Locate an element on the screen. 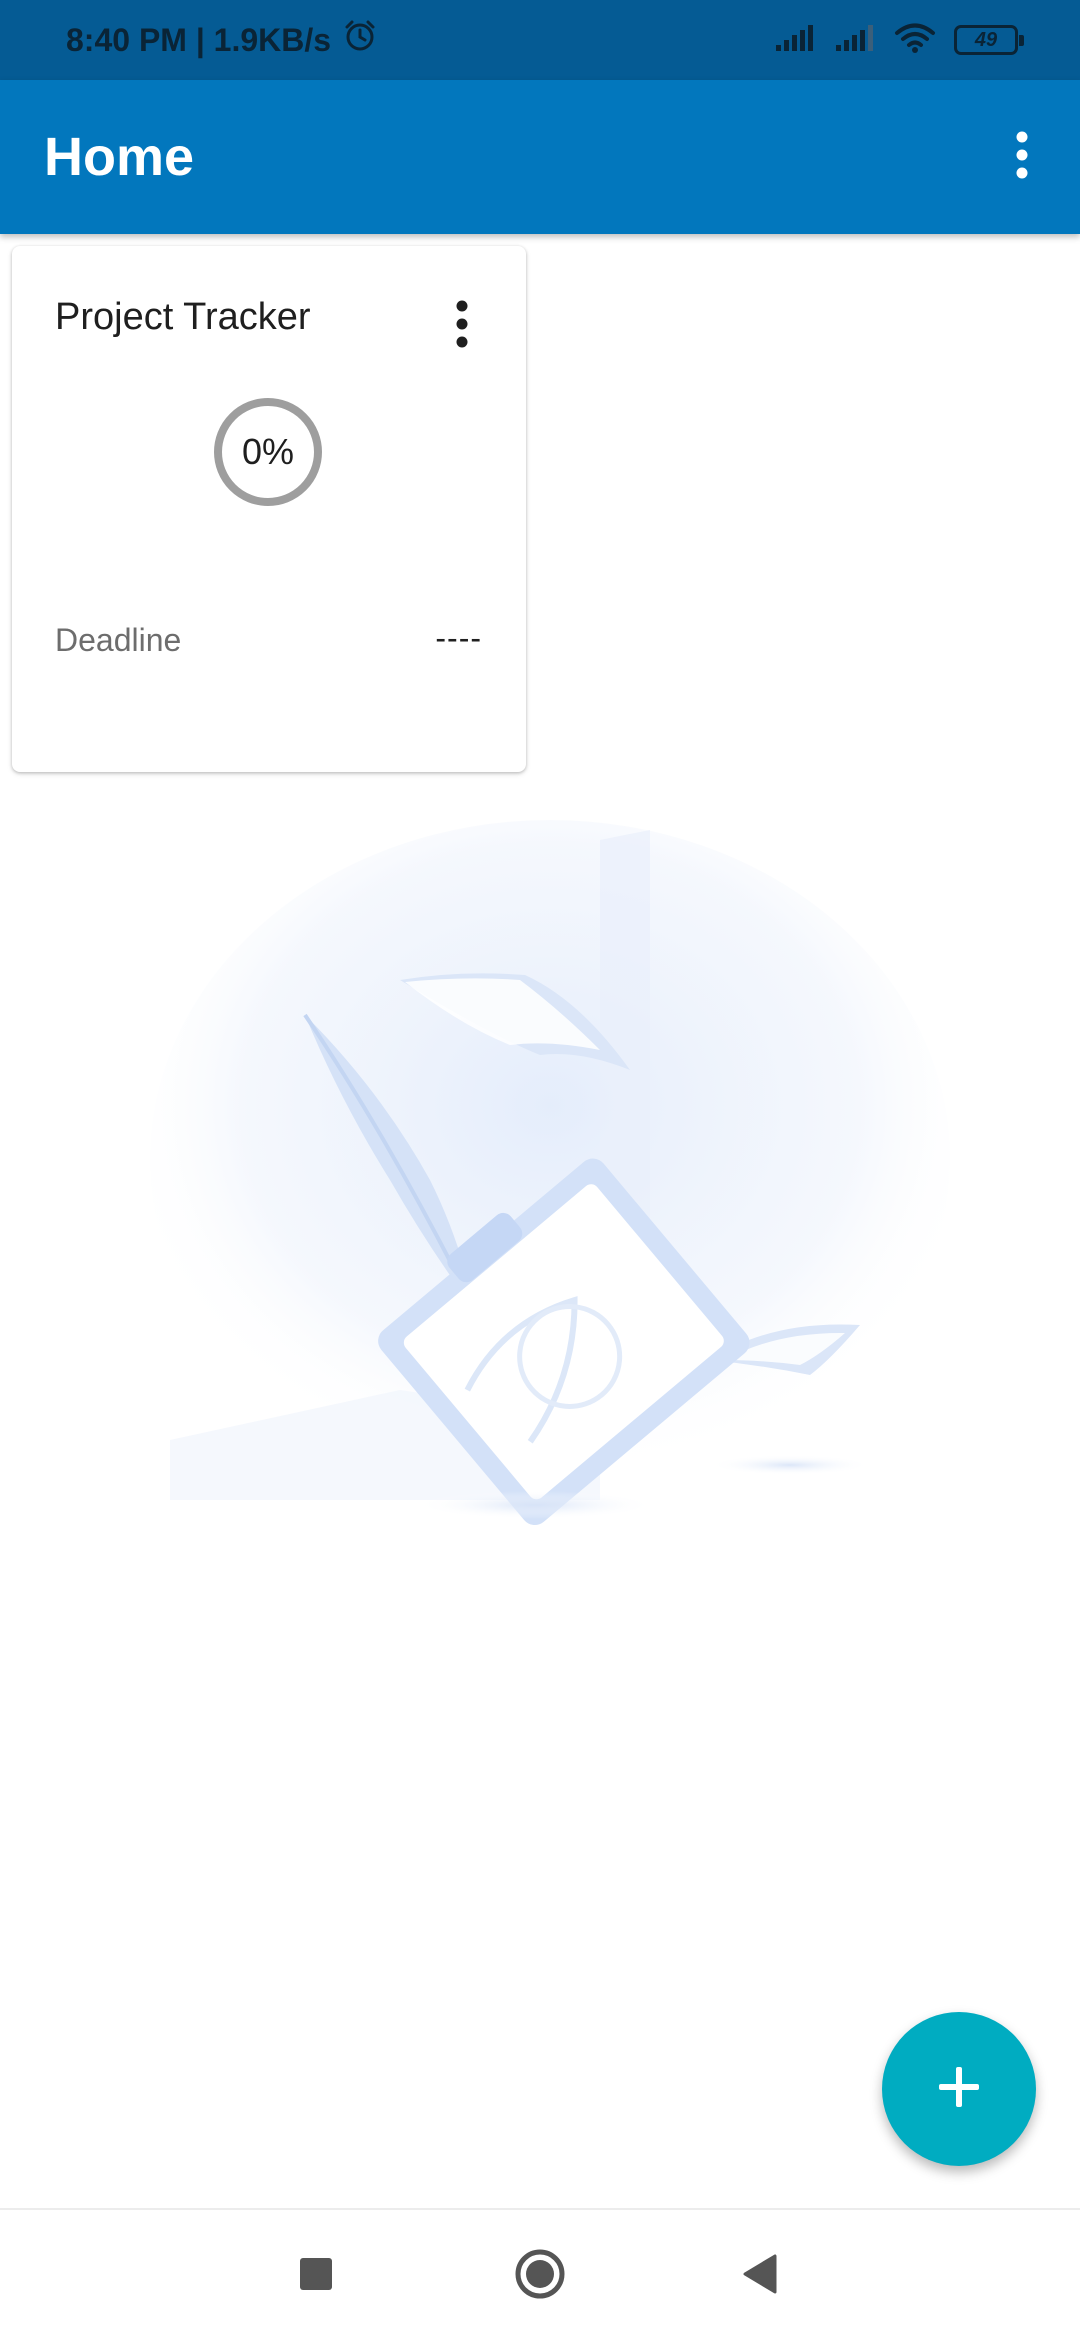  recents-button is located at coordinates (316, 2276).